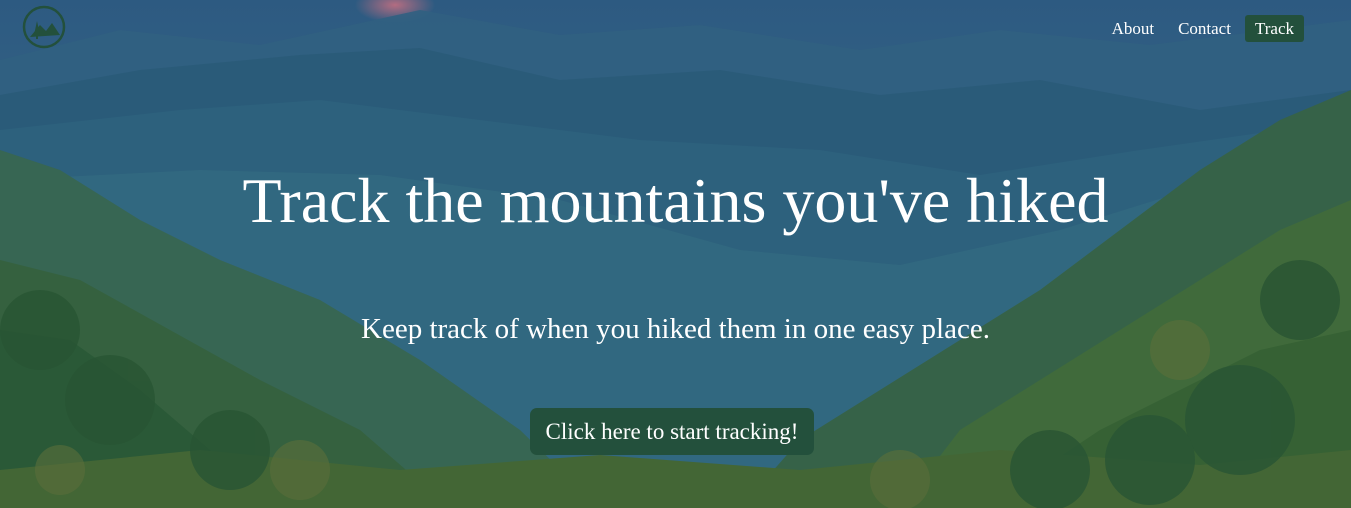 The image size is (1351, 508). I want to click on nav-contact-link: Contact, so click(1204, 28).